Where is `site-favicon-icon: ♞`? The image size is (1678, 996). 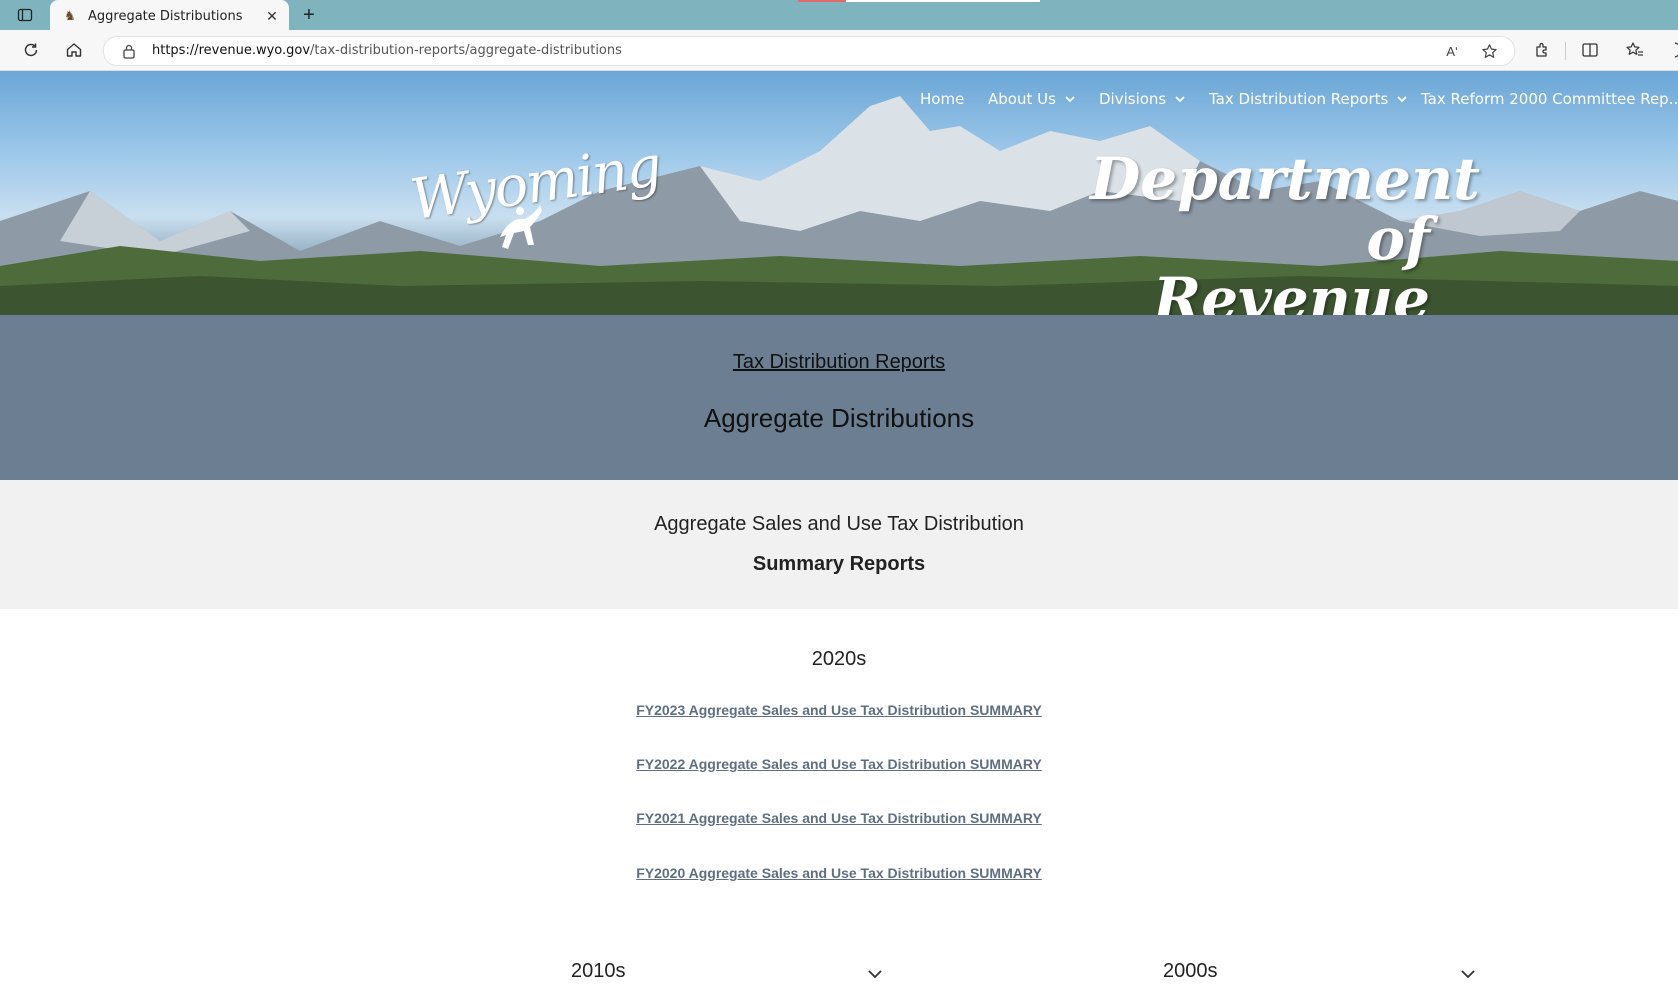 site-favicon-icon: ♞ is located at coordinates (70, 15).